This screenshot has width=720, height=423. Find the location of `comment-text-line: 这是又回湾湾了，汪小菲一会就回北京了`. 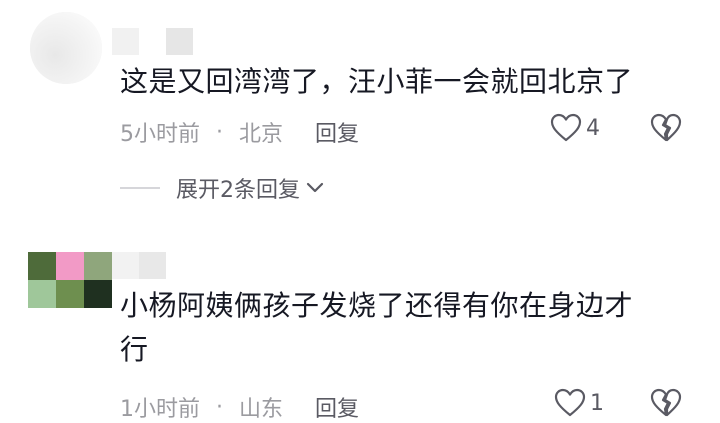

comment-text-line: 这是又回湾湾了，汪小菲一会就回北京了 is located at coordinates (377, 81).